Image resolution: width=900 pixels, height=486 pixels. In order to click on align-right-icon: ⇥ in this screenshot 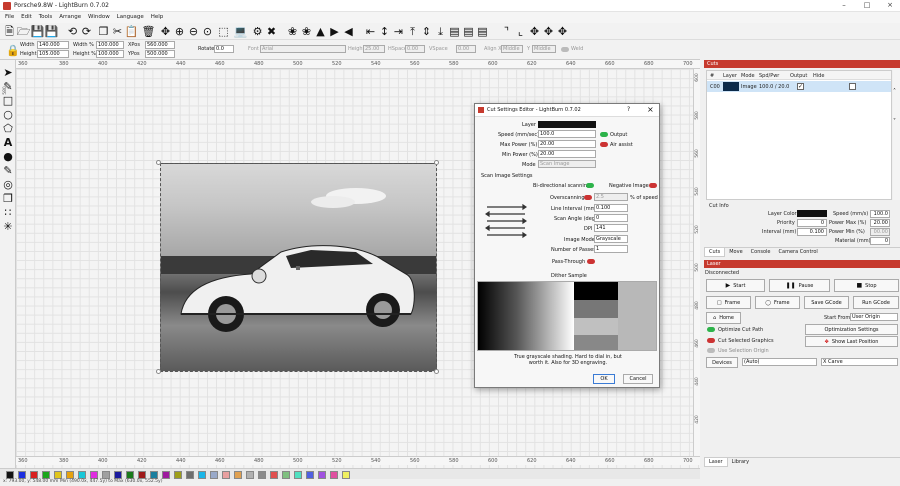, I will do `click(398, 31)`.